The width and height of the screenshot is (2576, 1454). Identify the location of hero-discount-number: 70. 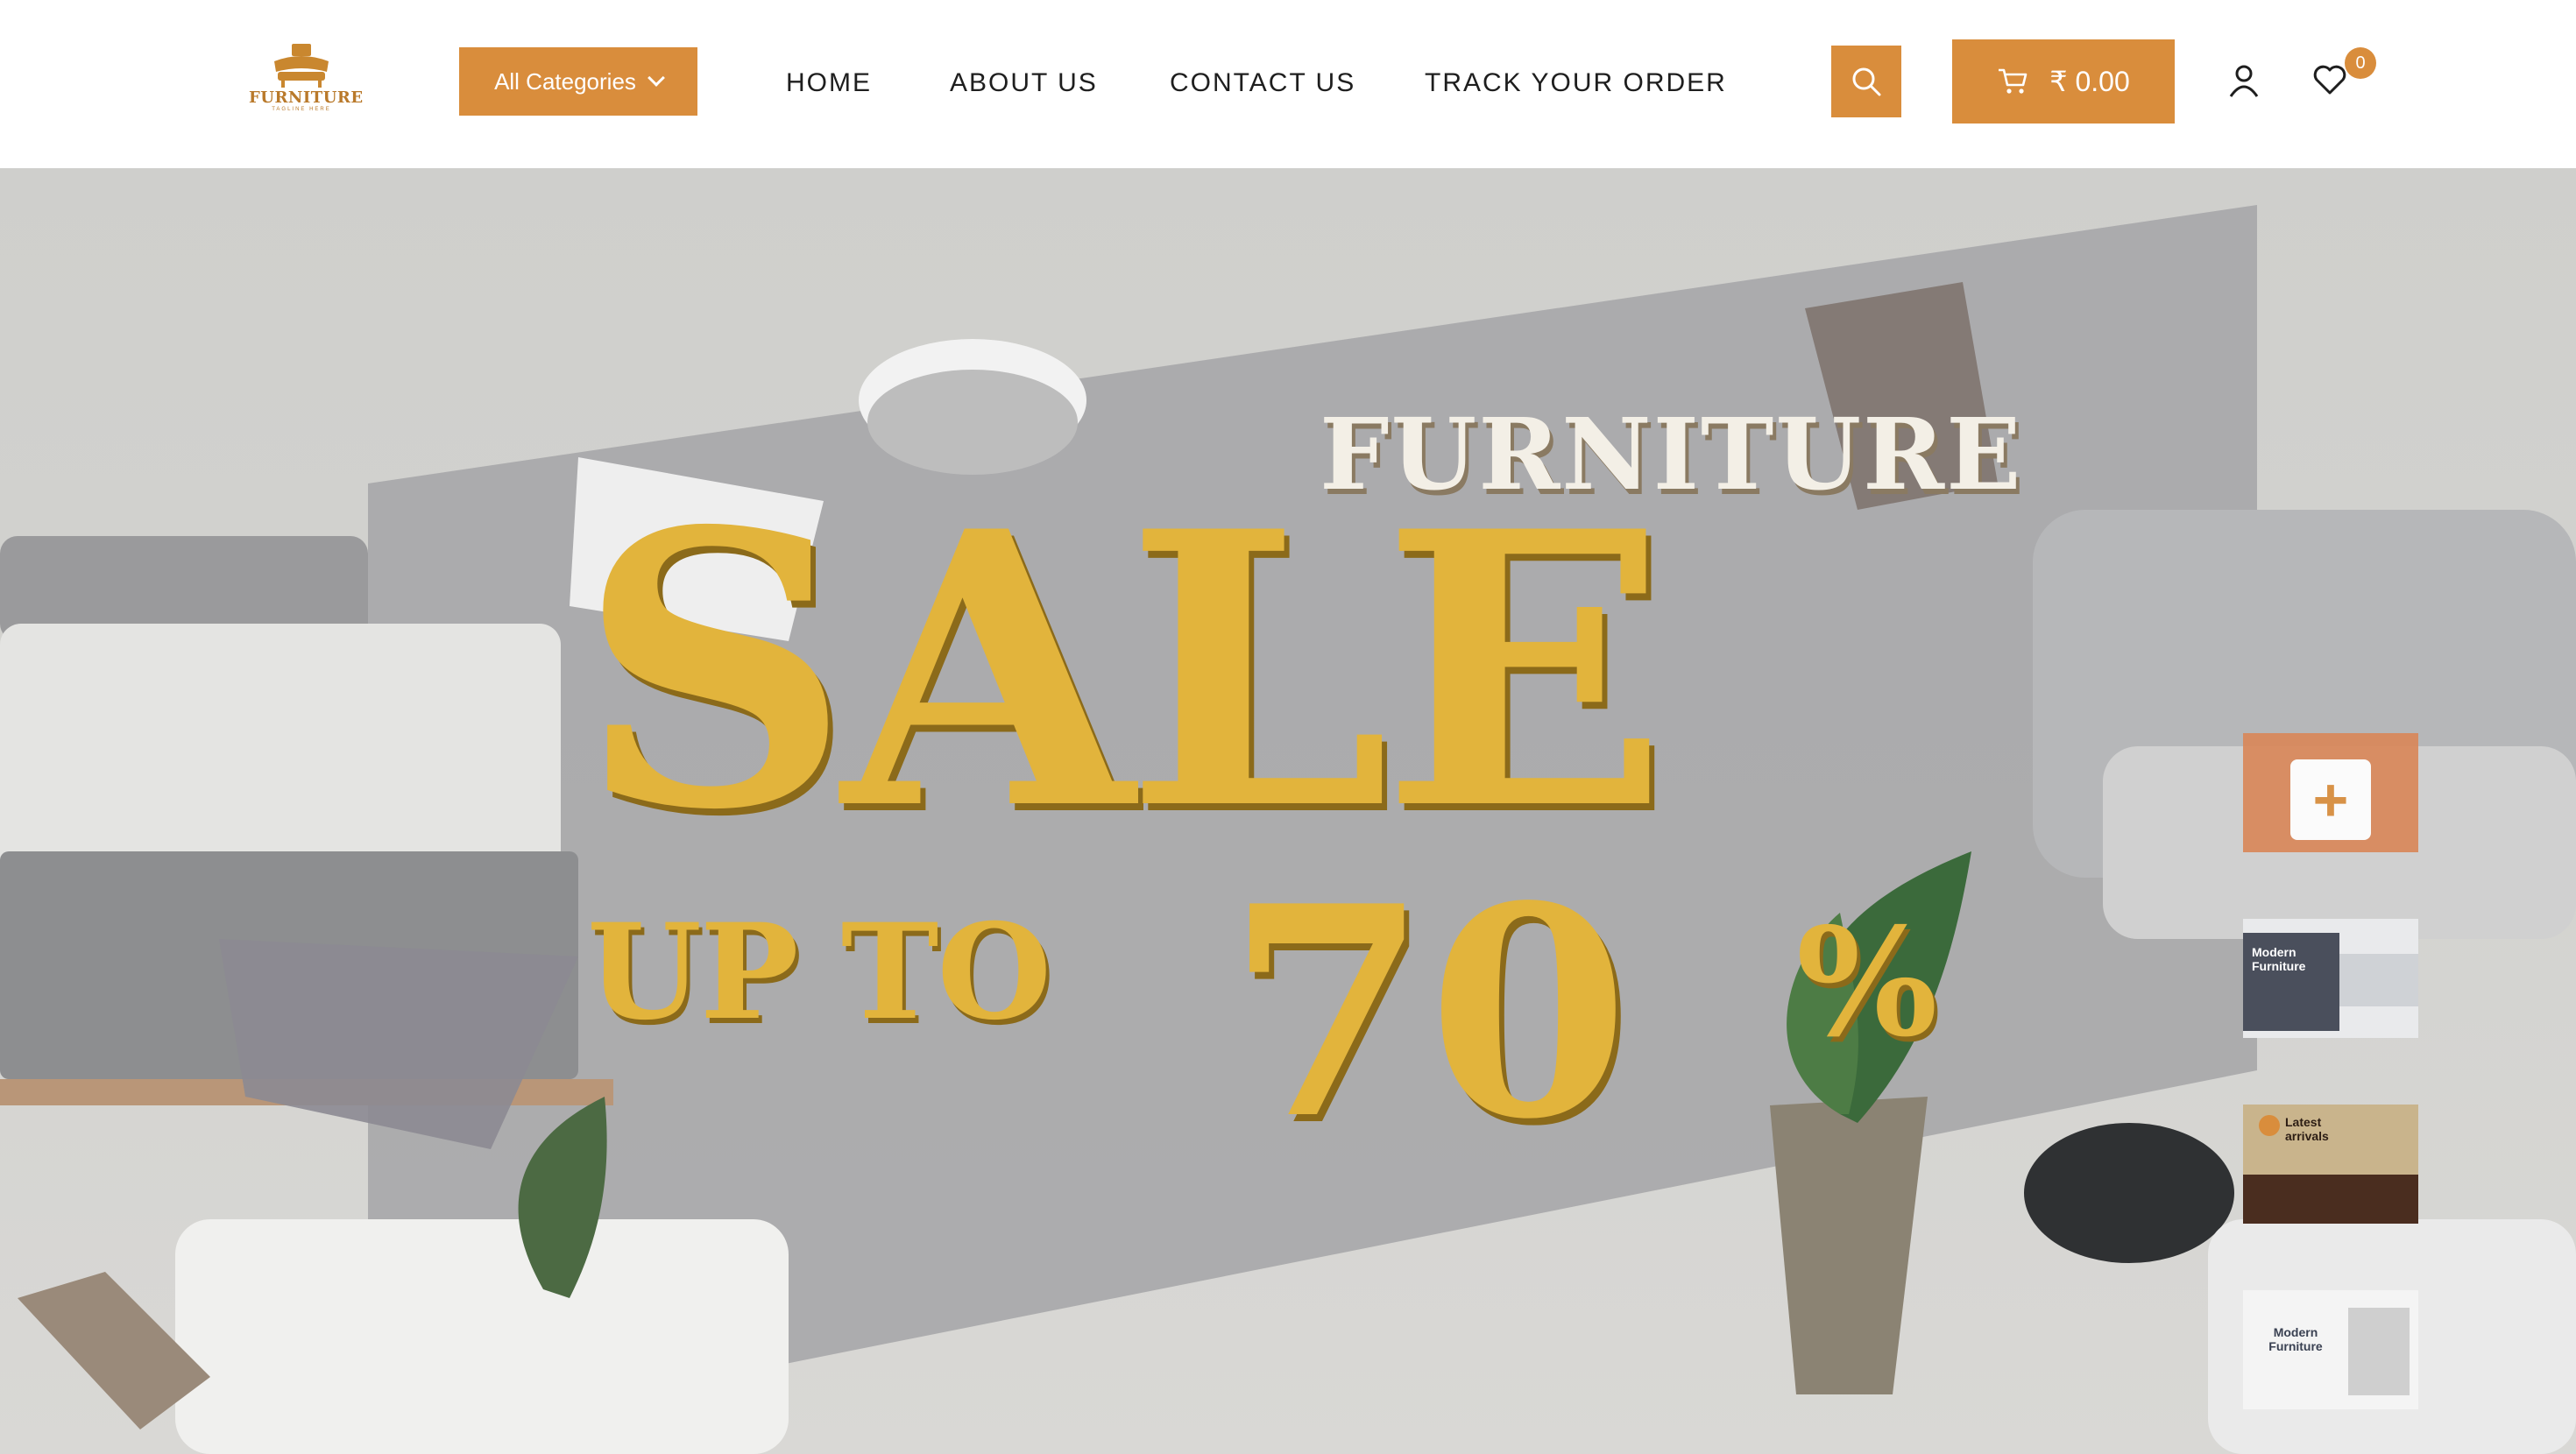
(1428, 1012).